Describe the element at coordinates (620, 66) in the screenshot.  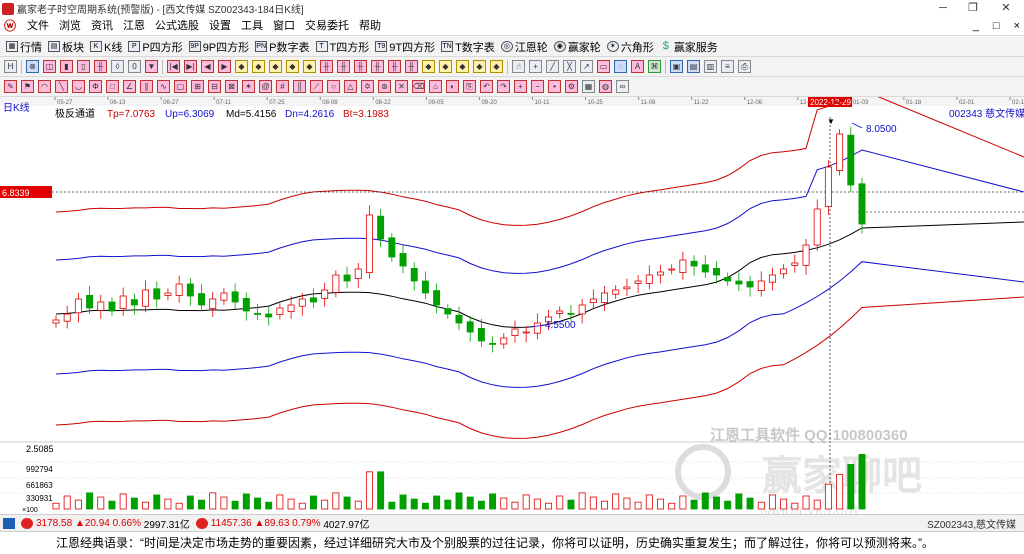
I see `ellipse-icon: ◌` at that location.